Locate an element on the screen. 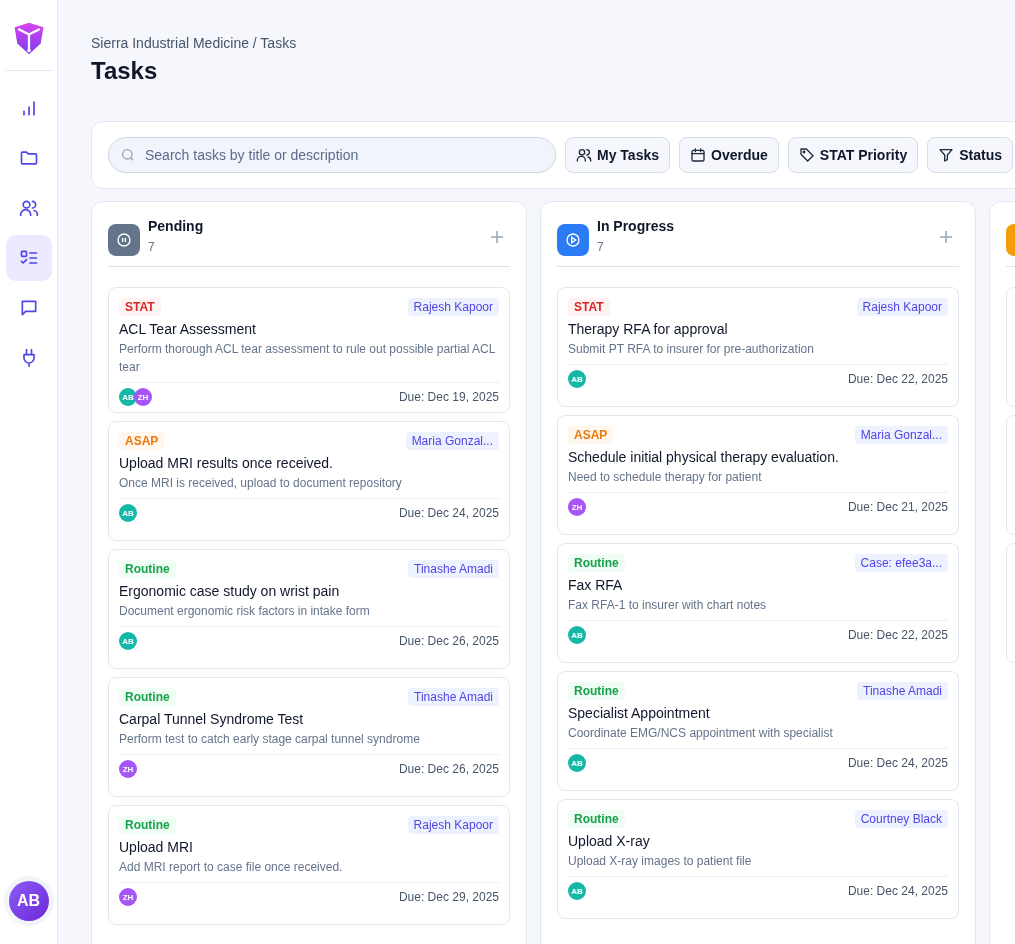 This screenshot has height=944, width=1015. task-card: STAT Rajesh Kapoor Therapy RFA for approval Submit PT RFA to insurer for pre-authorization AB Due: Dec 22, 2025 is located at coordinates (758, 347).